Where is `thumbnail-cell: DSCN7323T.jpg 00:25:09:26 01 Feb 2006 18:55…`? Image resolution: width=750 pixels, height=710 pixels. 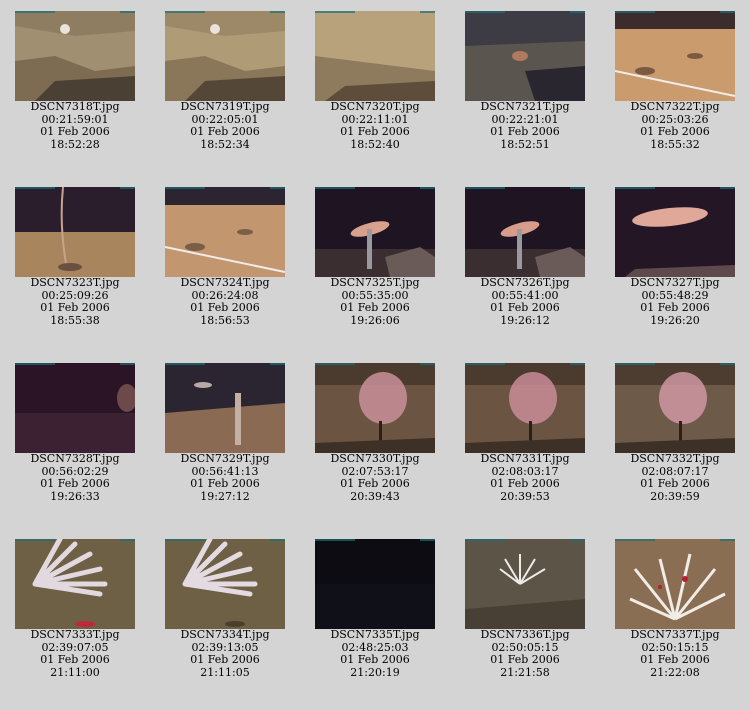 thumbnail-cell: DSCN7323T.jpg 00:25:09:26 01 Feb 2006 18:55… is located at coordinates (75, 257).